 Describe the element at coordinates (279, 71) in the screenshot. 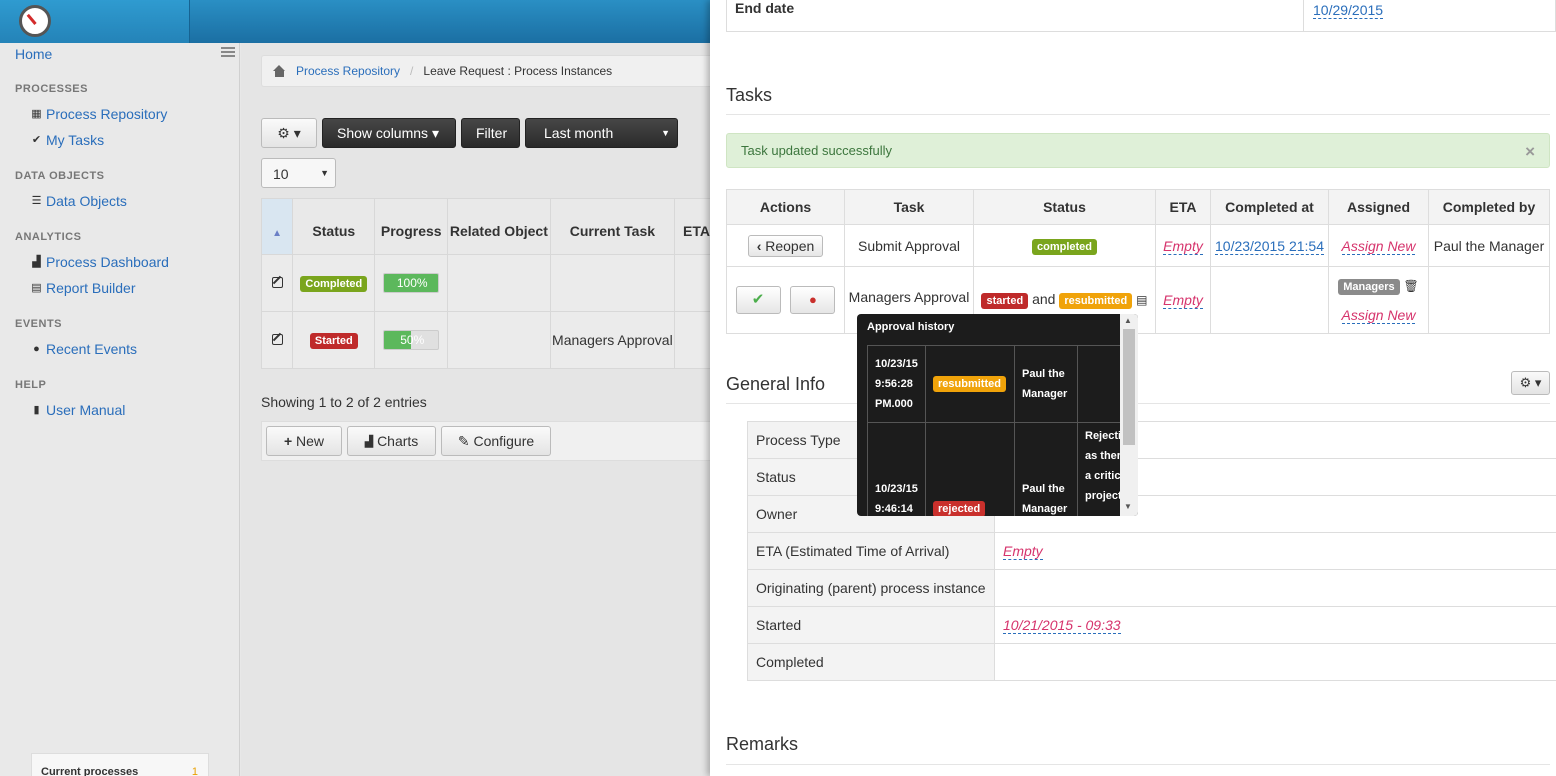

I see `home-icon` at that location.